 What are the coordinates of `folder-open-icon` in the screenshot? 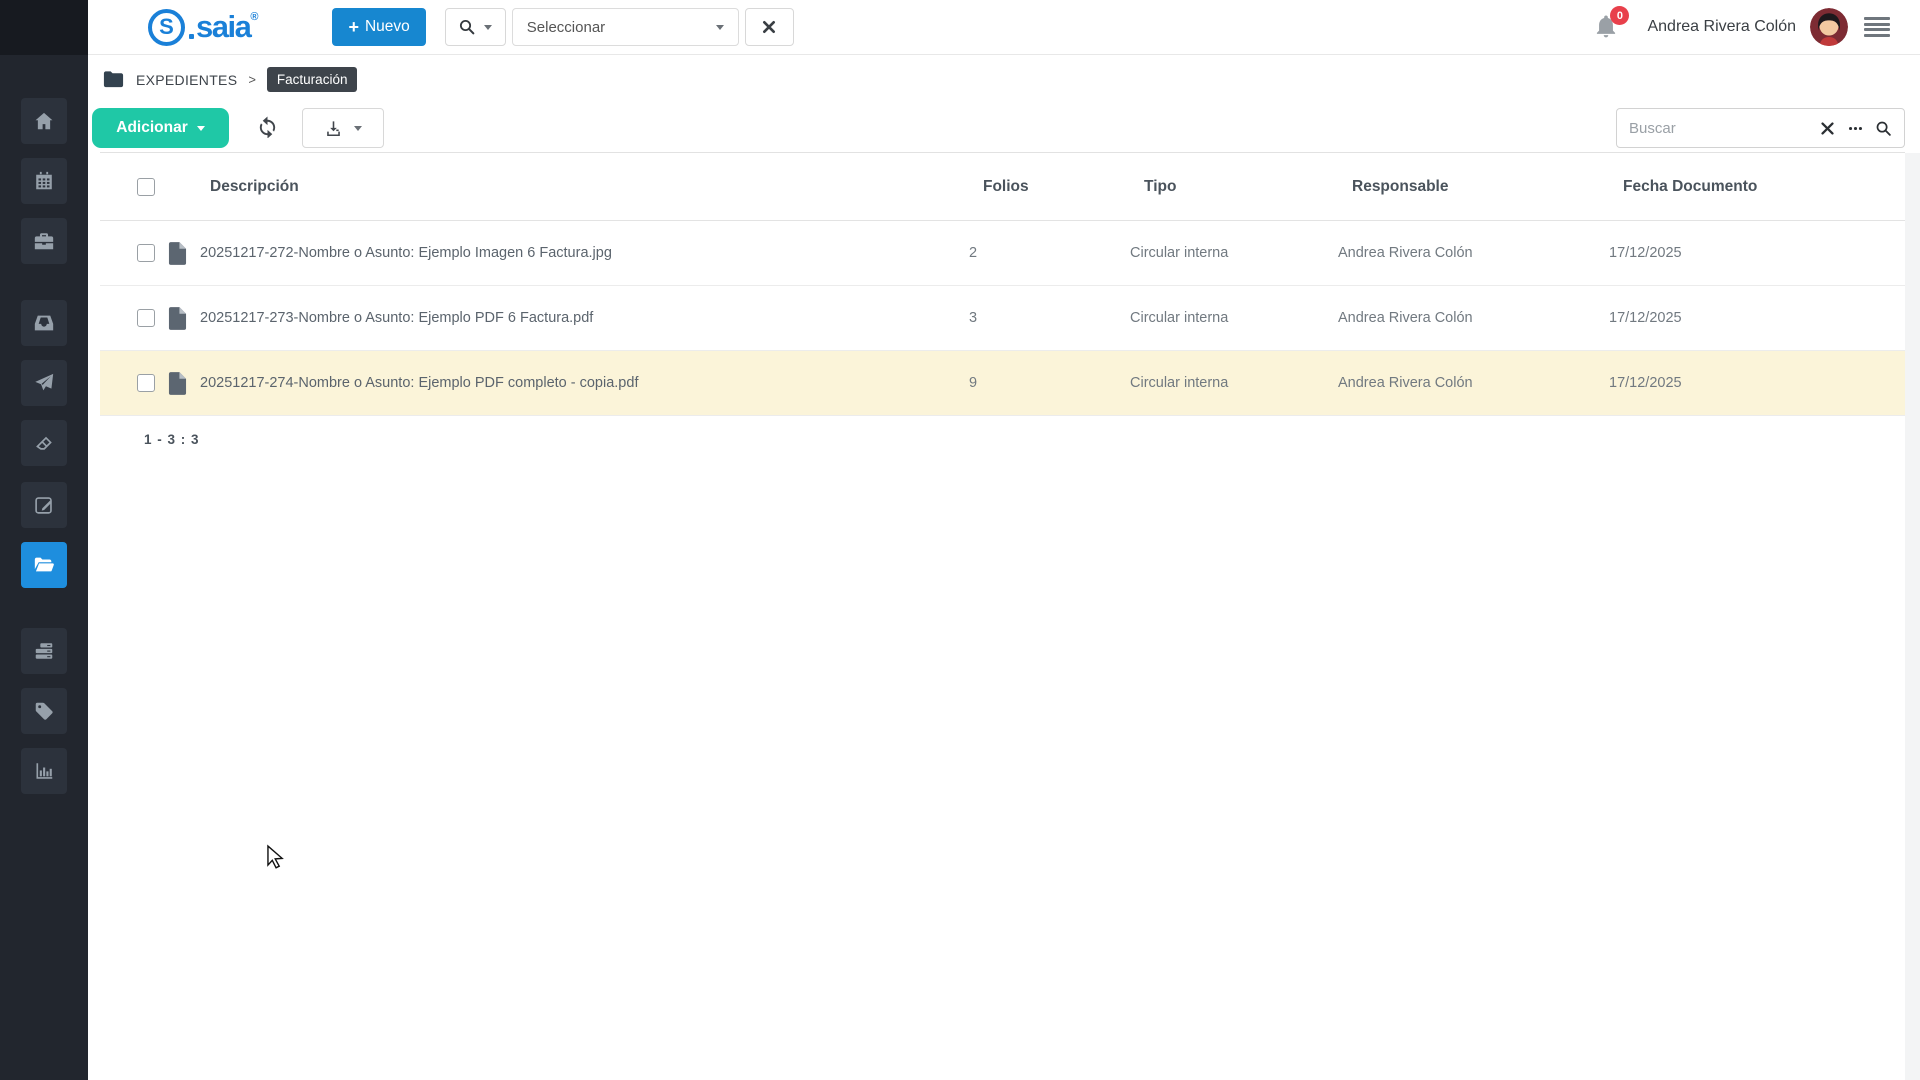 It's located at (44, 564).